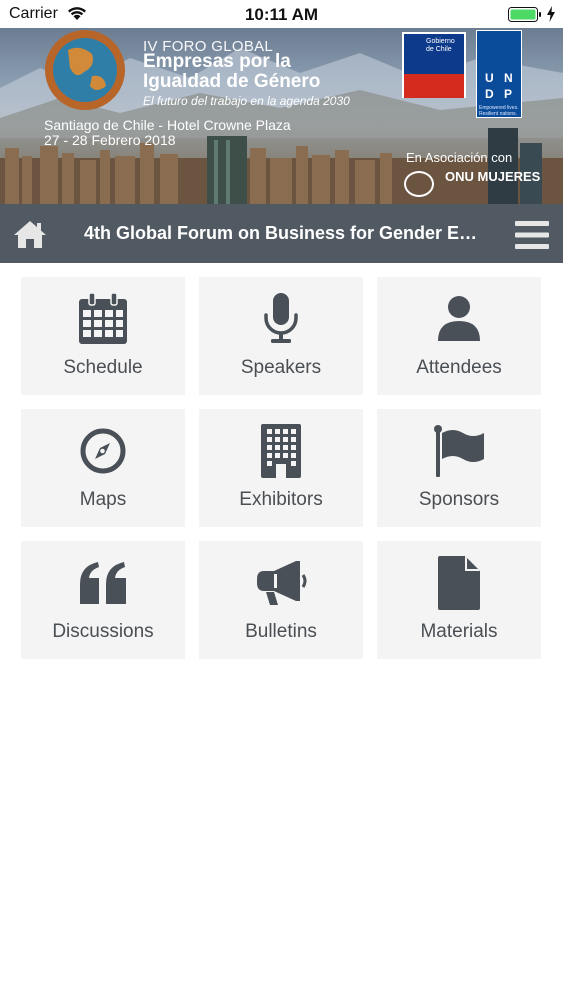  What do you see at coordinates (532, 235) in the screenshot?
I see `hamburger-menu-icon` at bounding box center [532, 235].